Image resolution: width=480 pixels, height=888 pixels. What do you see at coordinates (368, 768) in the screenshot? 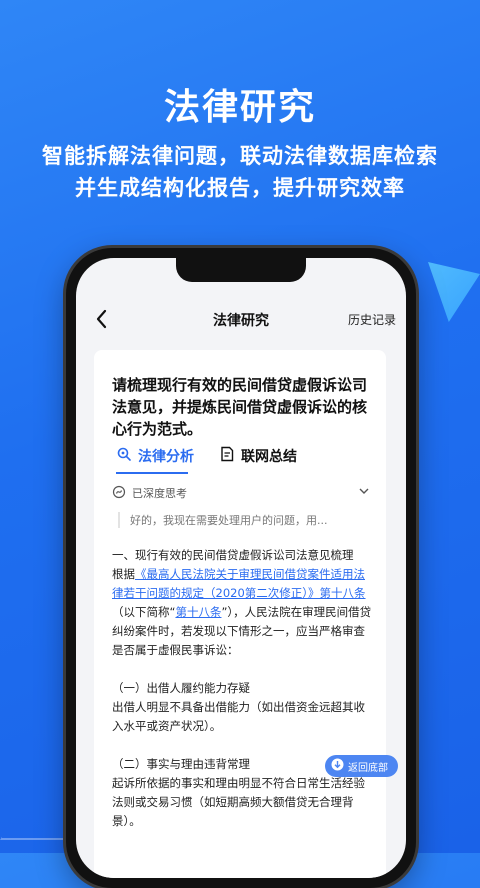
I see `back-to-bottom-label: 返回底部` at bounding box center [368, 768].